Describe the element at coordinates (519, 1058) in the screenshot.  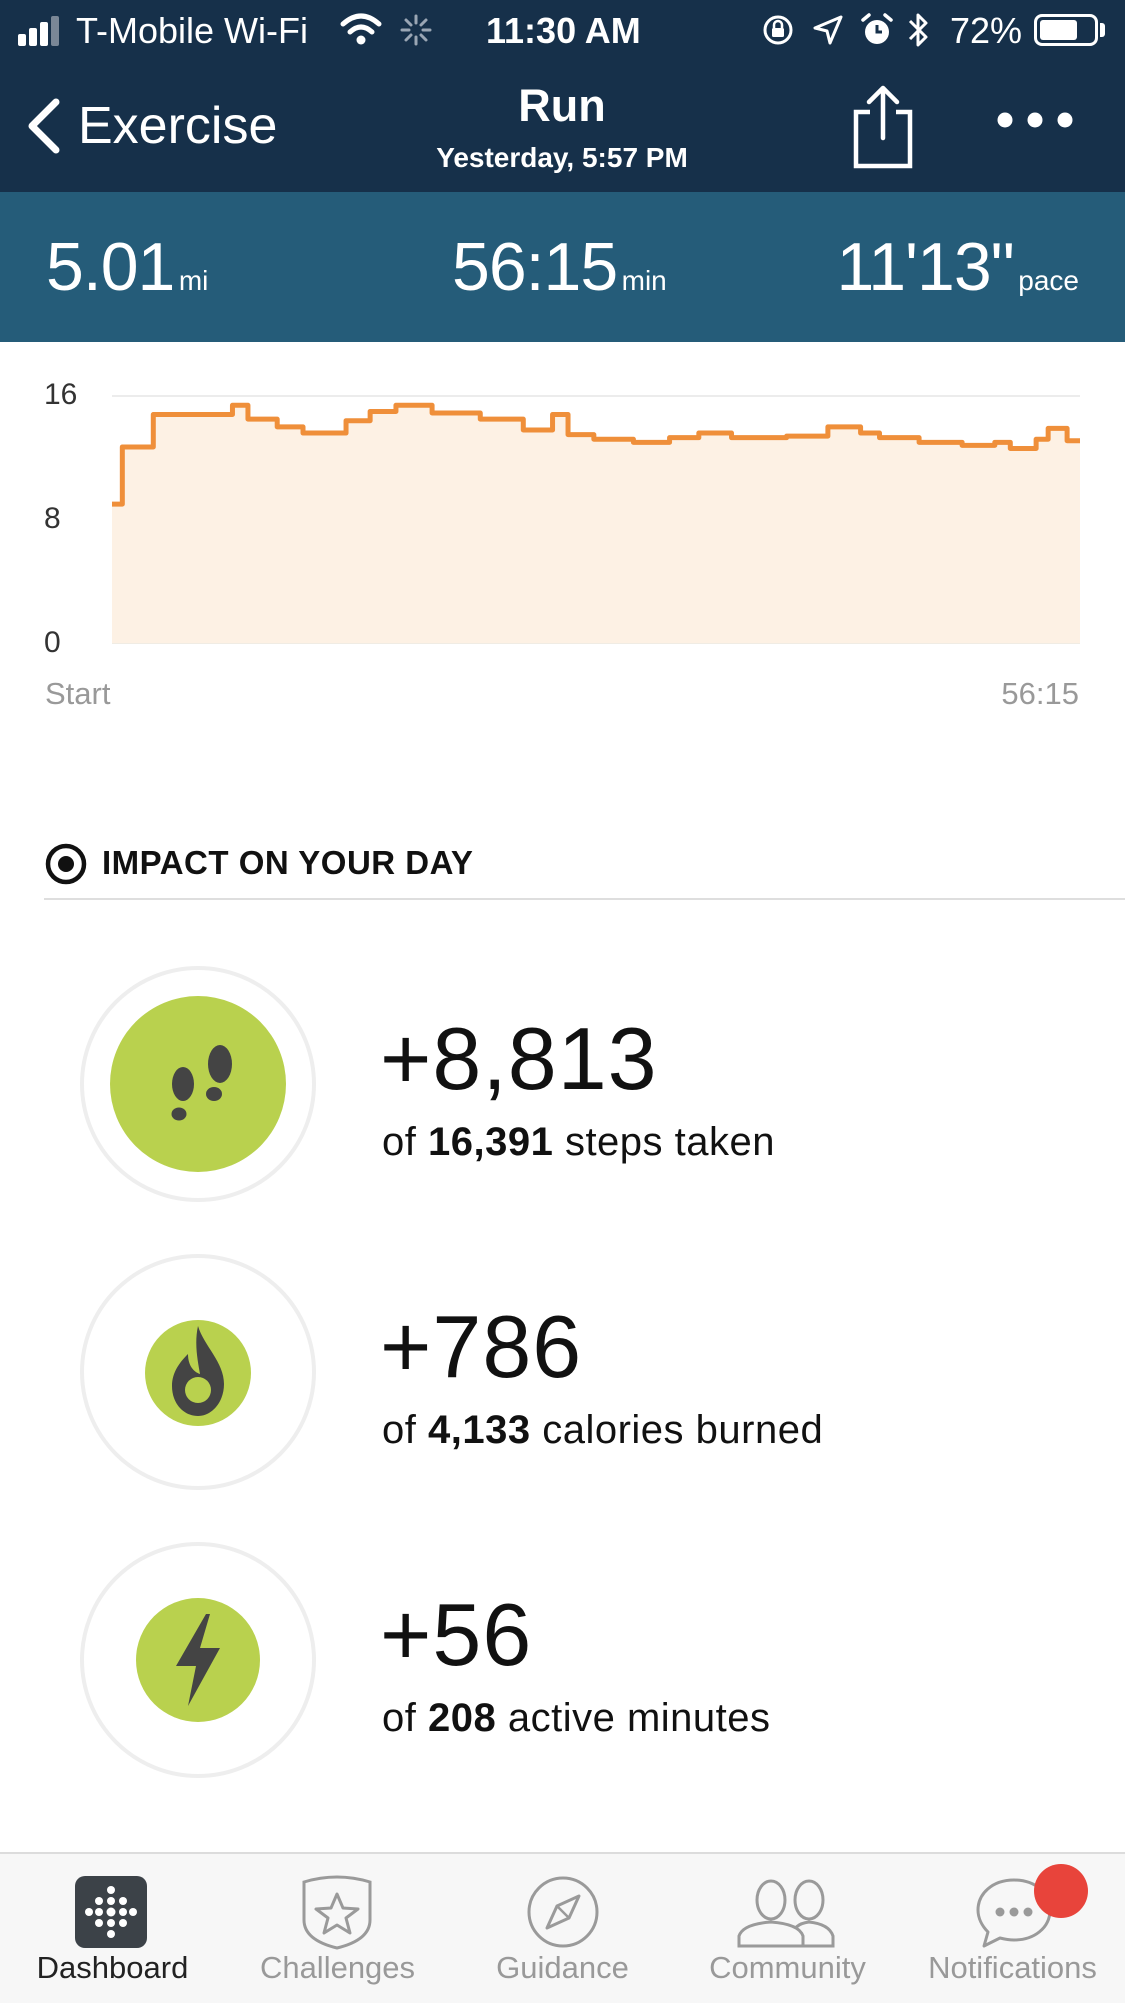
I see `steps-added: +8,813` at that location.